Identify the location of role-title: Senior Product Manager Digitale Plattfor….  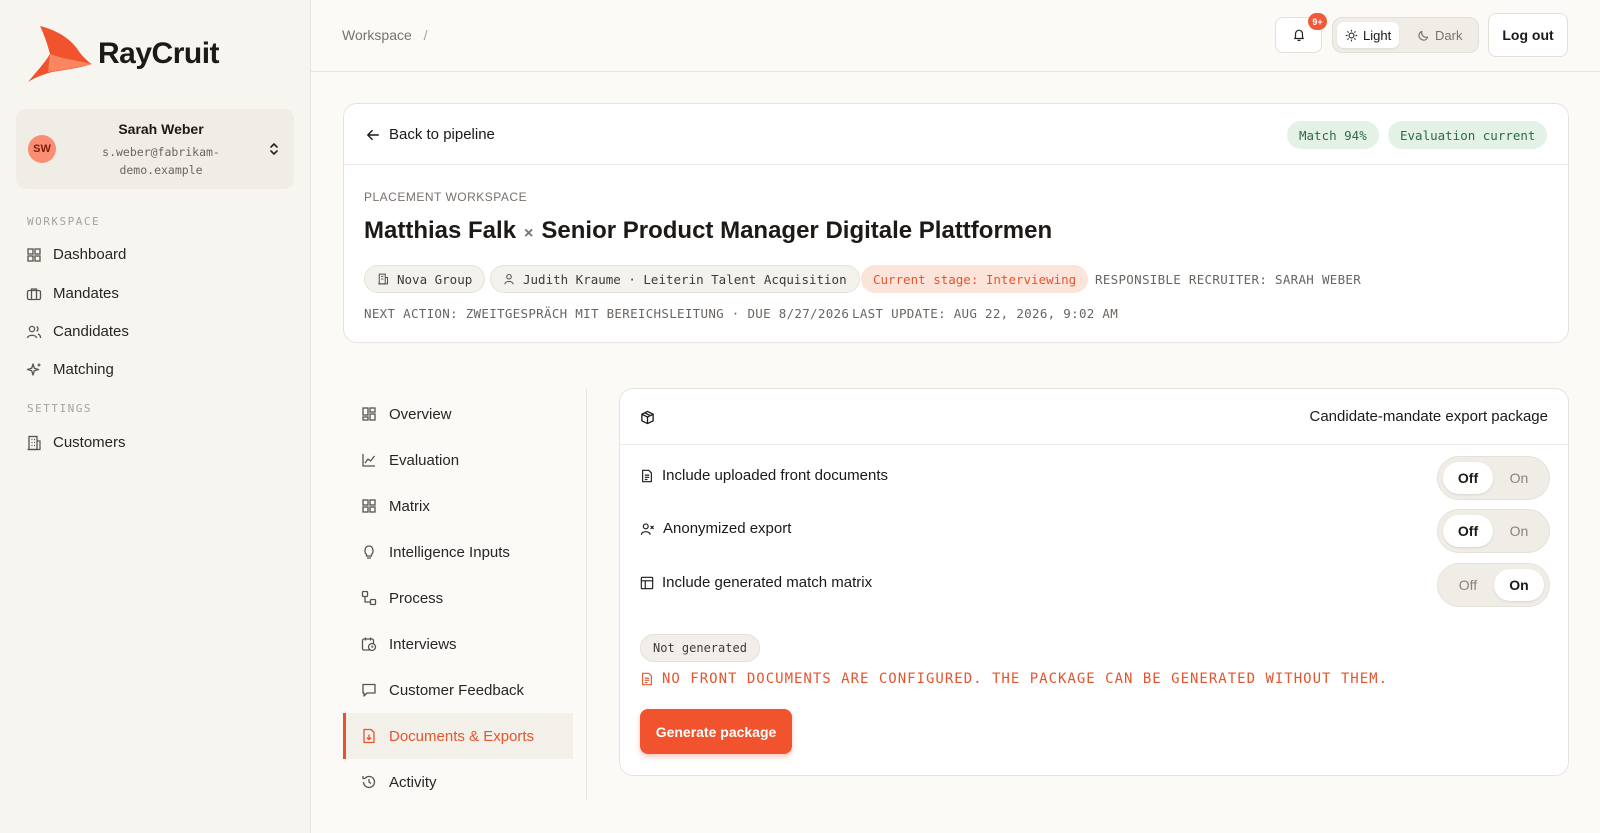
(797, 230).